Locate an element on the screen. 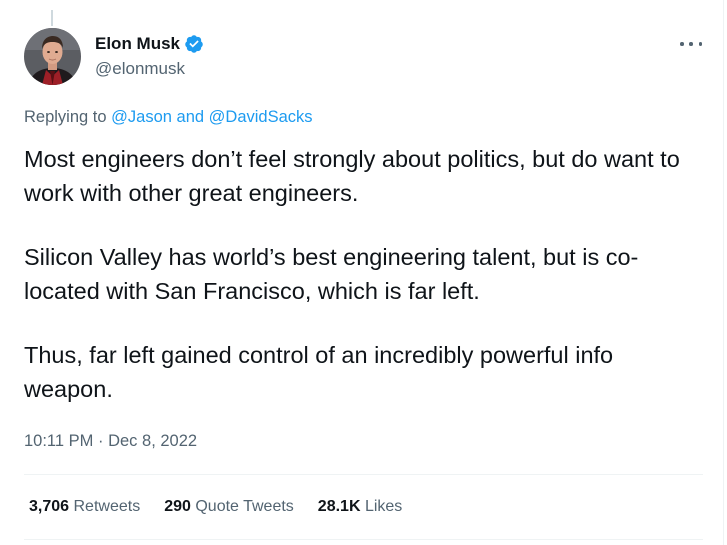  column-border is located at coordinates (723, 272).